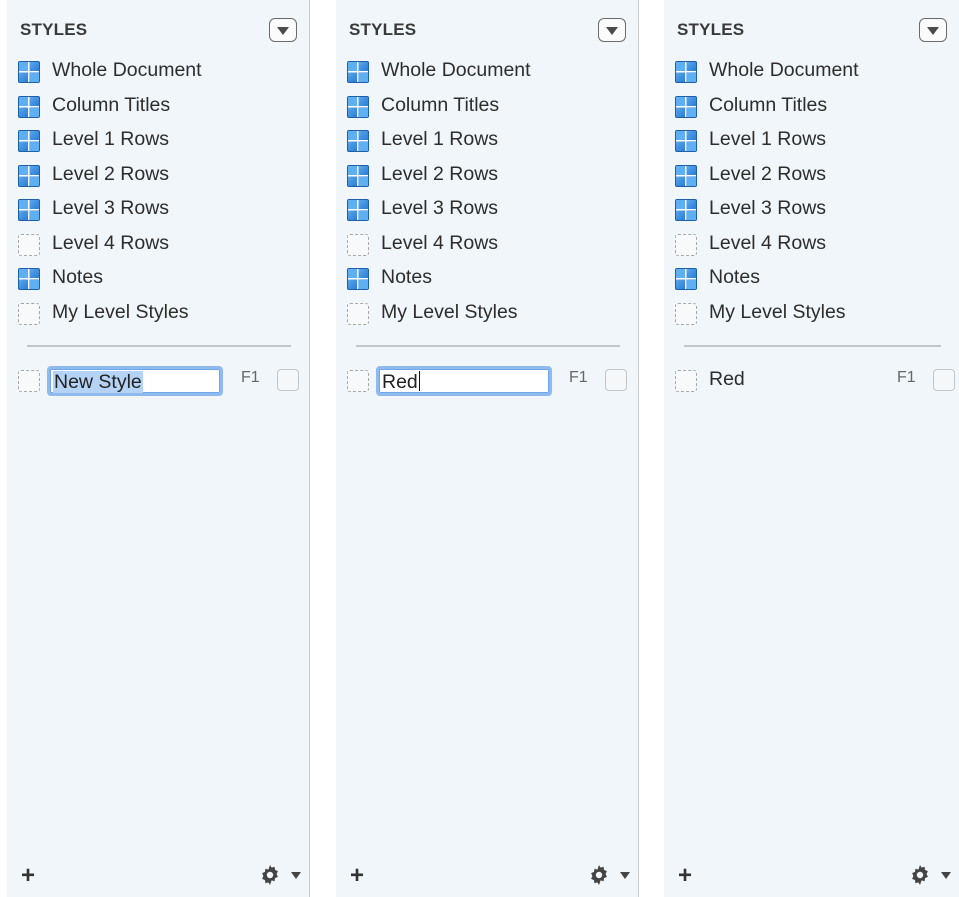  I want to click on divider, so click(159, 346).